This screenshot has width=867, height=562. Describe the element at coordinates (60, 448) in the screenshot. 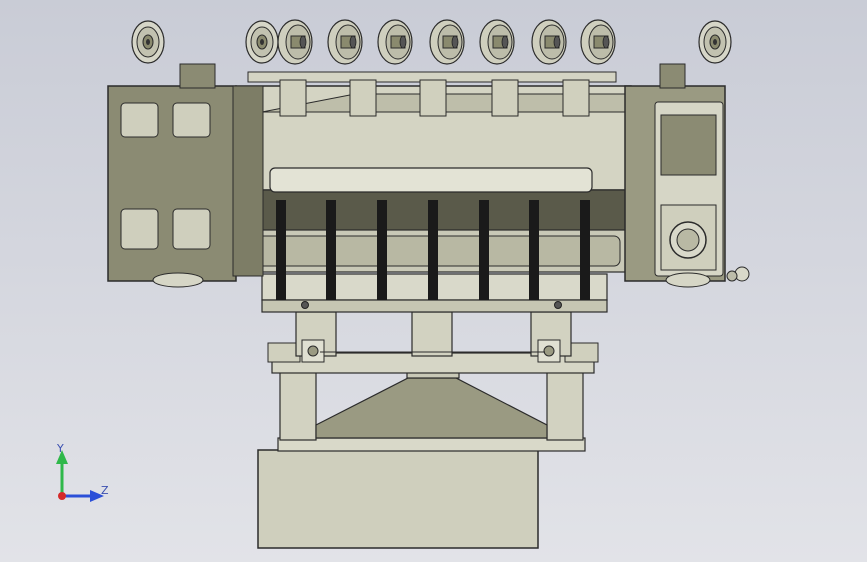

I see `y-axis-label: Y` at that location.